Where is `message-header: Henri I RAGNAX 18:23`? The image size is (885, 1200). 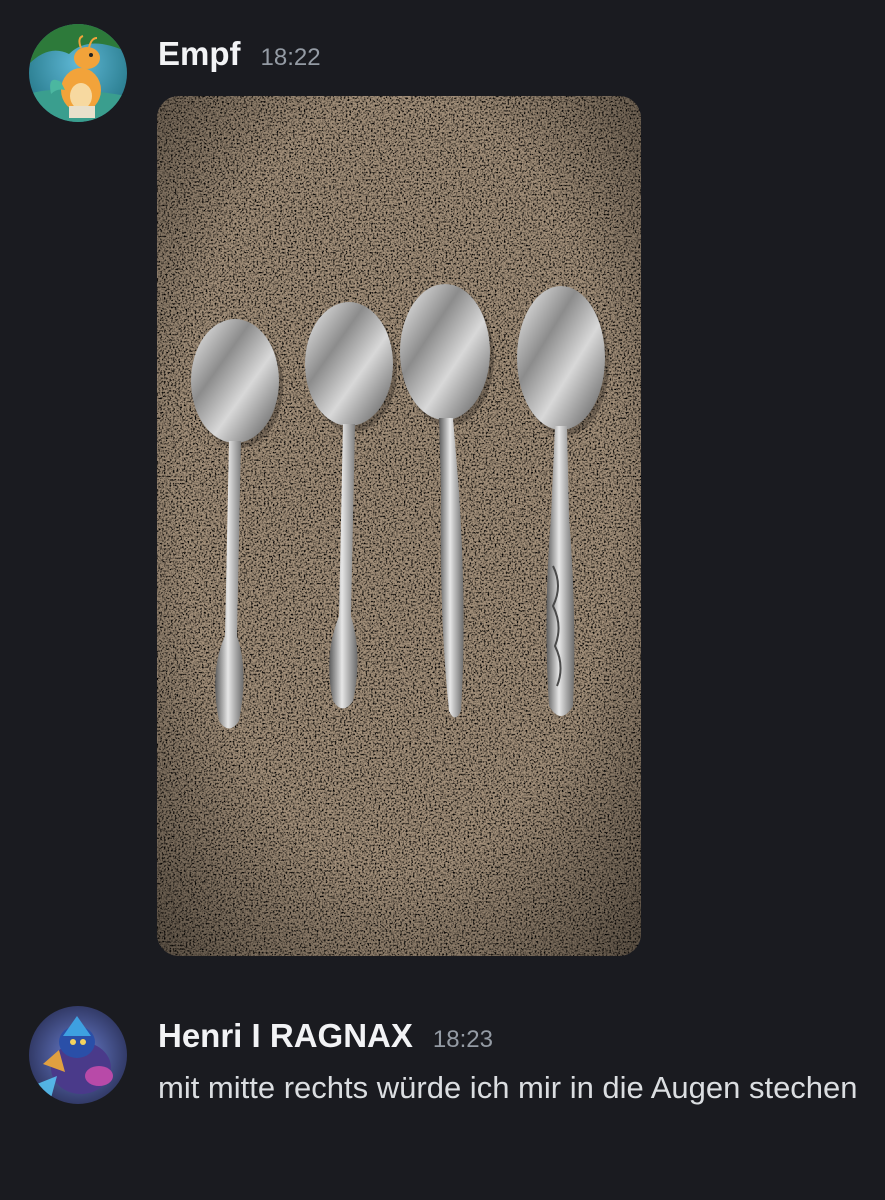 message-header: Henri I RAGNAX 18:23 is located at coordinates (325, 1036).